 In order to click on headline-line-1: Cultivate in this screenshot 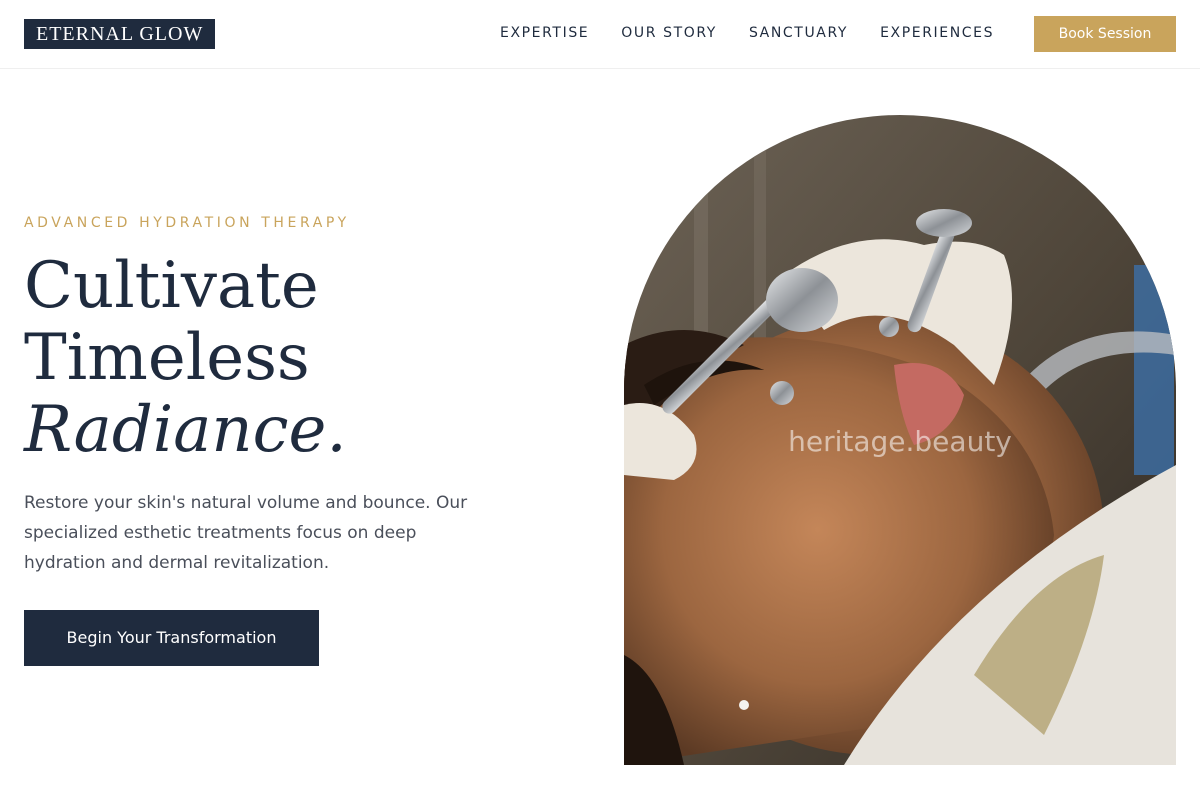, I will do `click(171, 286)`.